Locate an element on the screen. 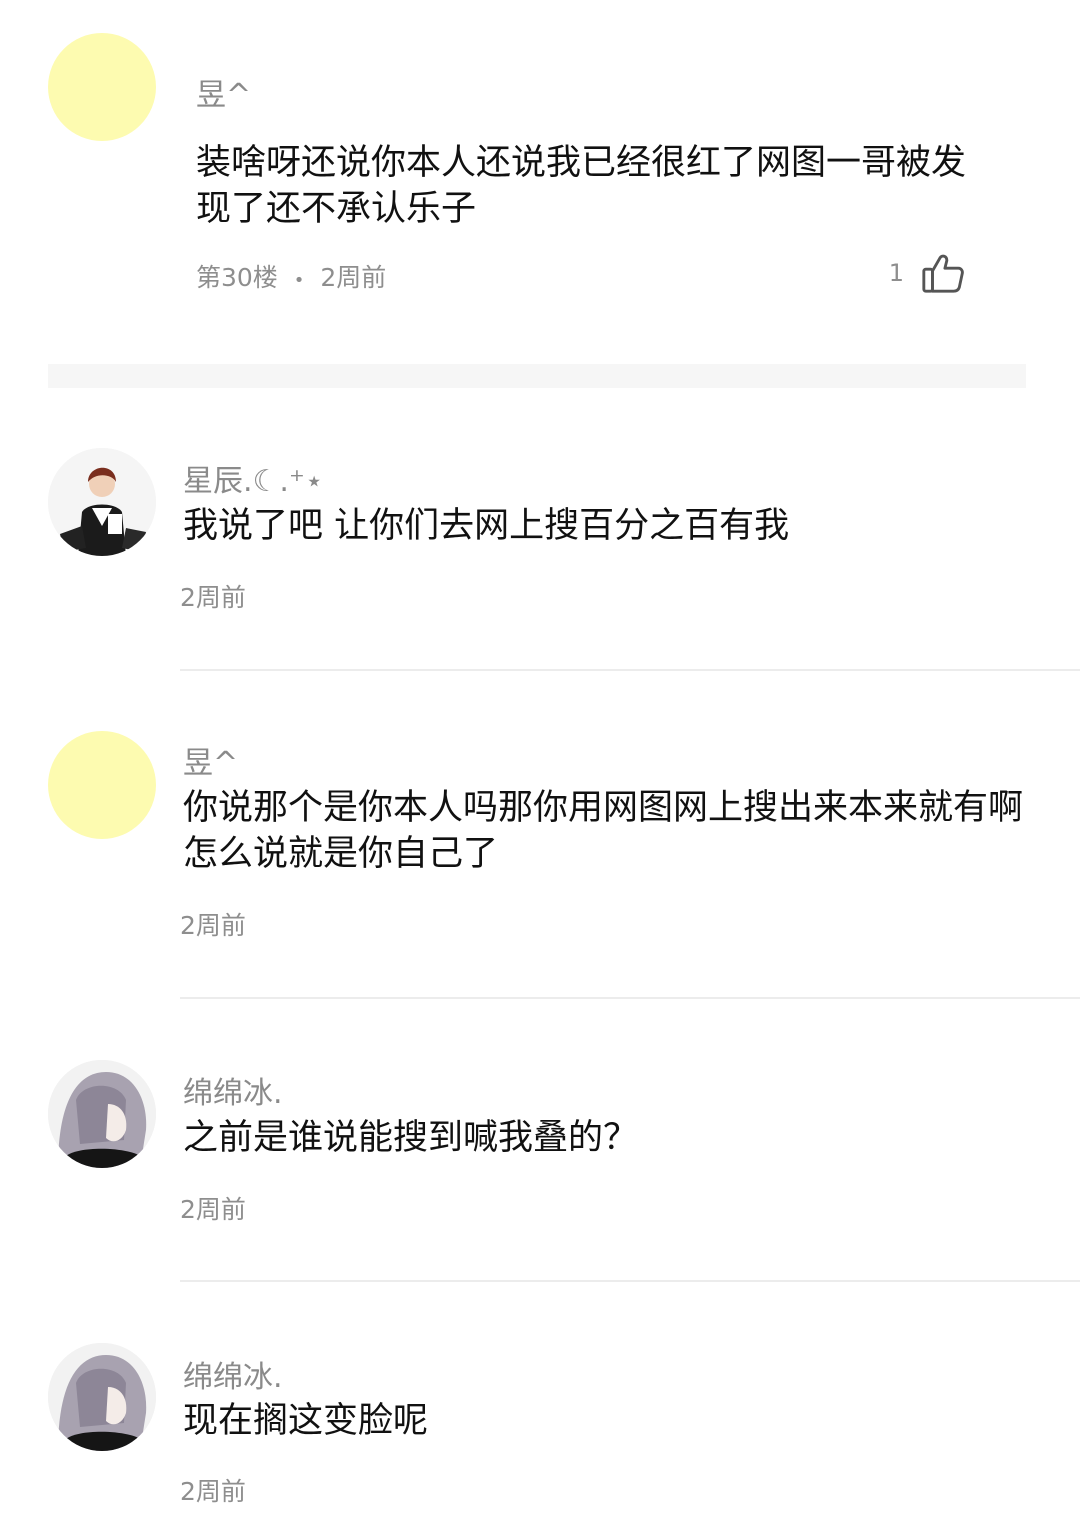  section-divider is located at coordinates (537, 376).